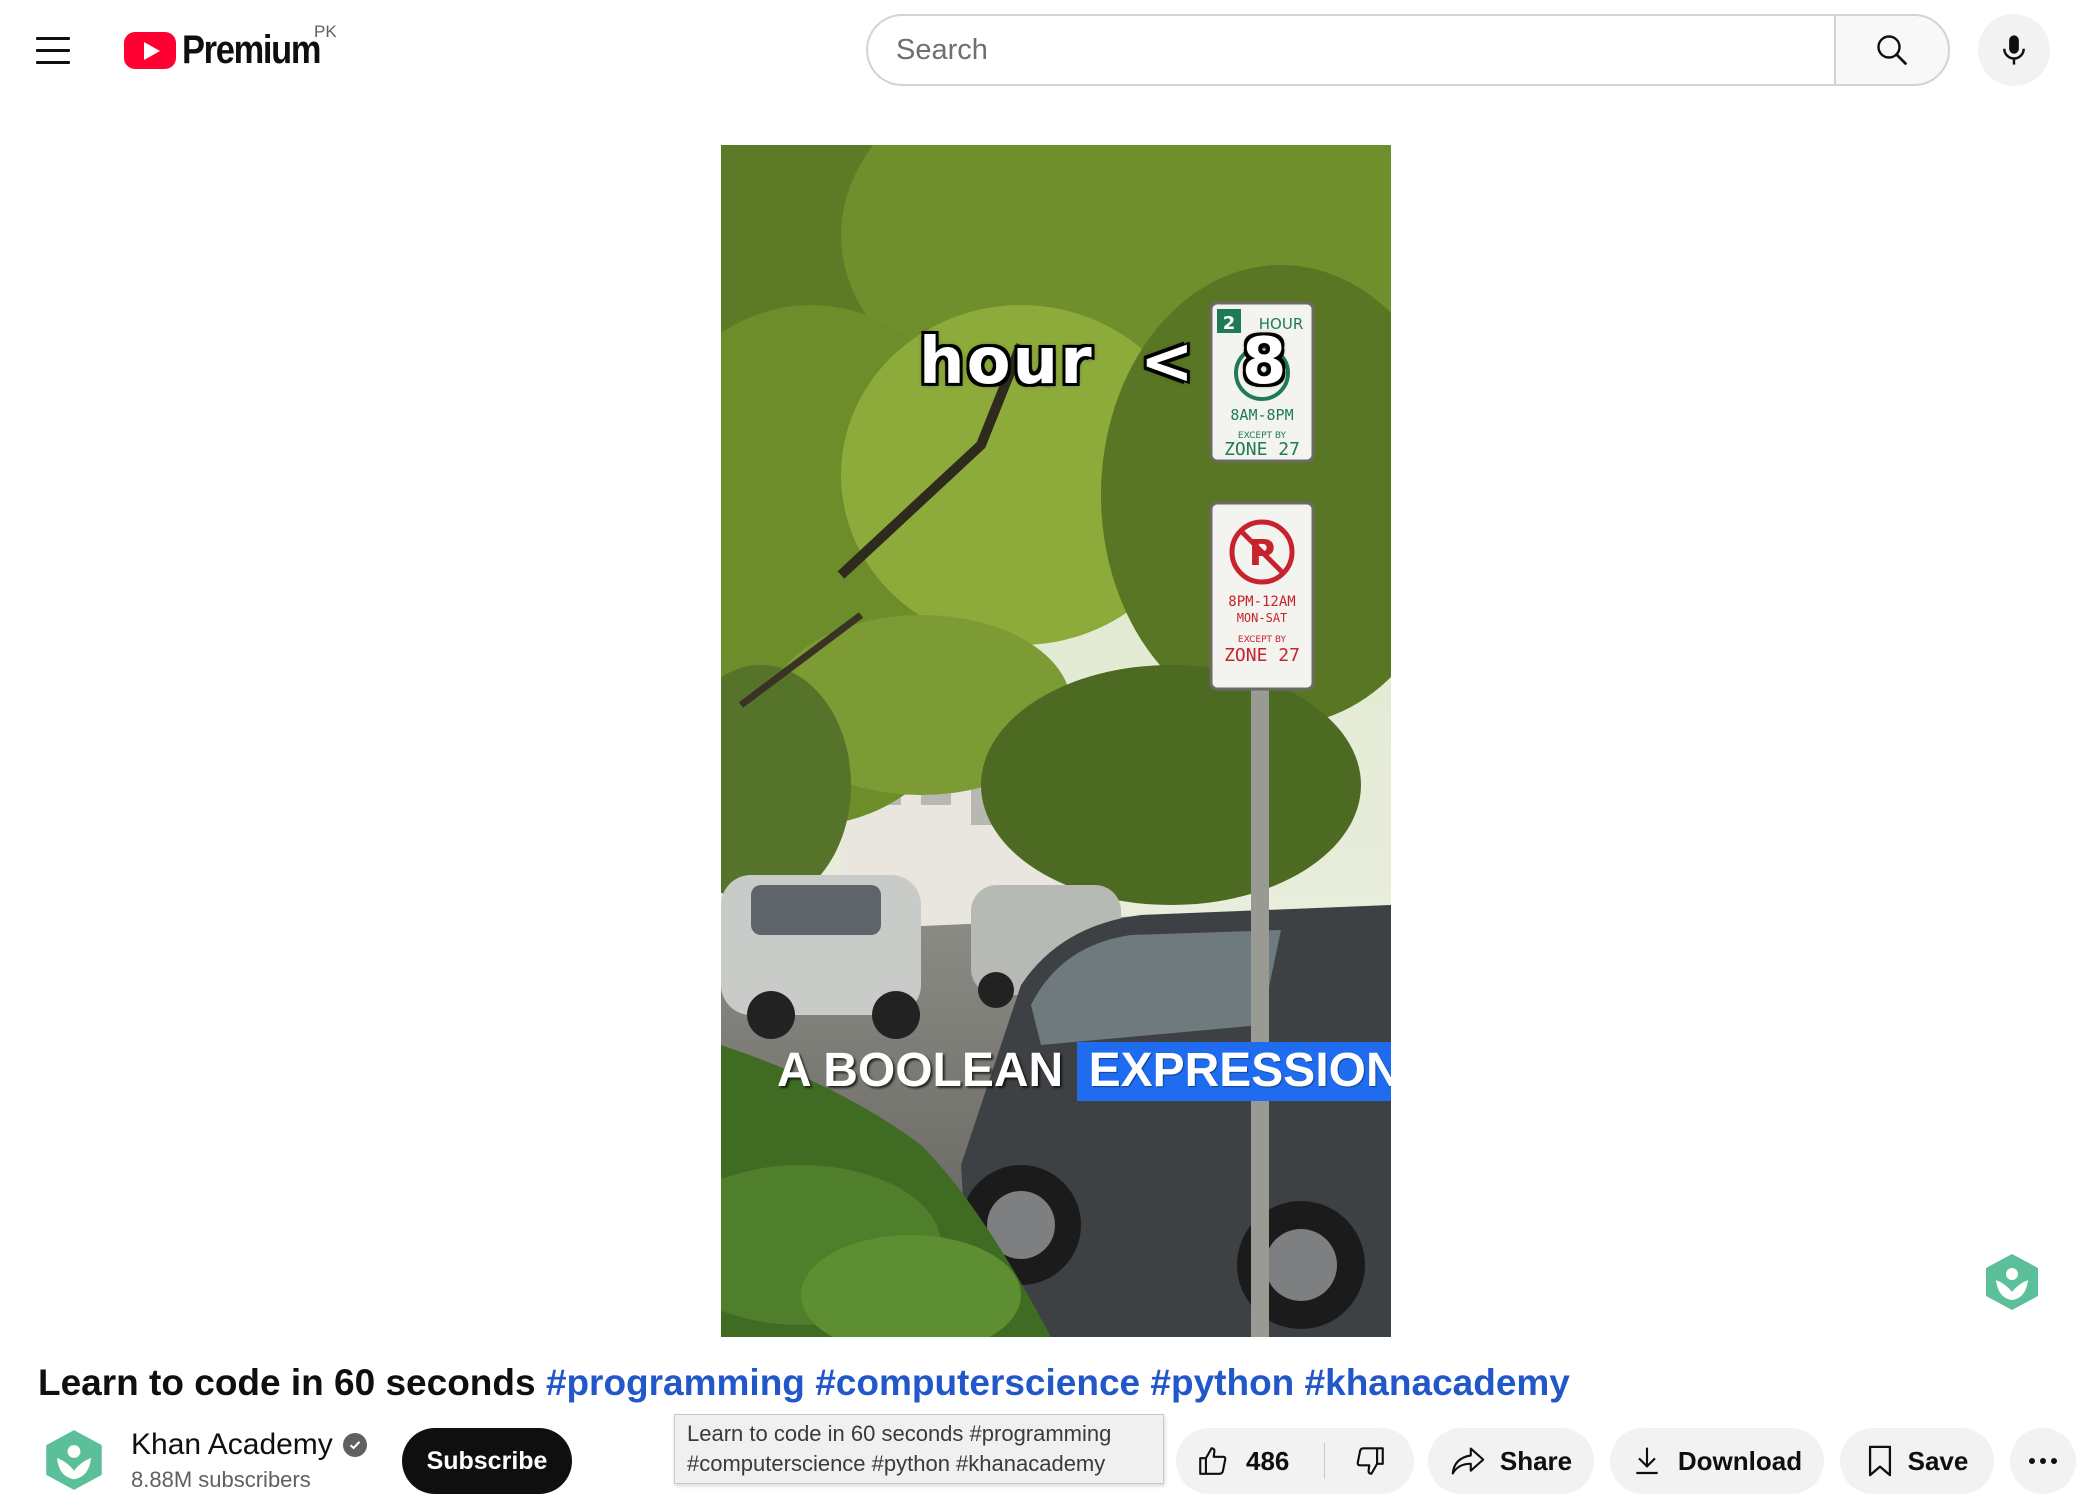 The width and height of the screenshot is (2098, 1510). Describe the element at coordinates (325, 31) in the screenshot. I see `country-code: PK` at that location.